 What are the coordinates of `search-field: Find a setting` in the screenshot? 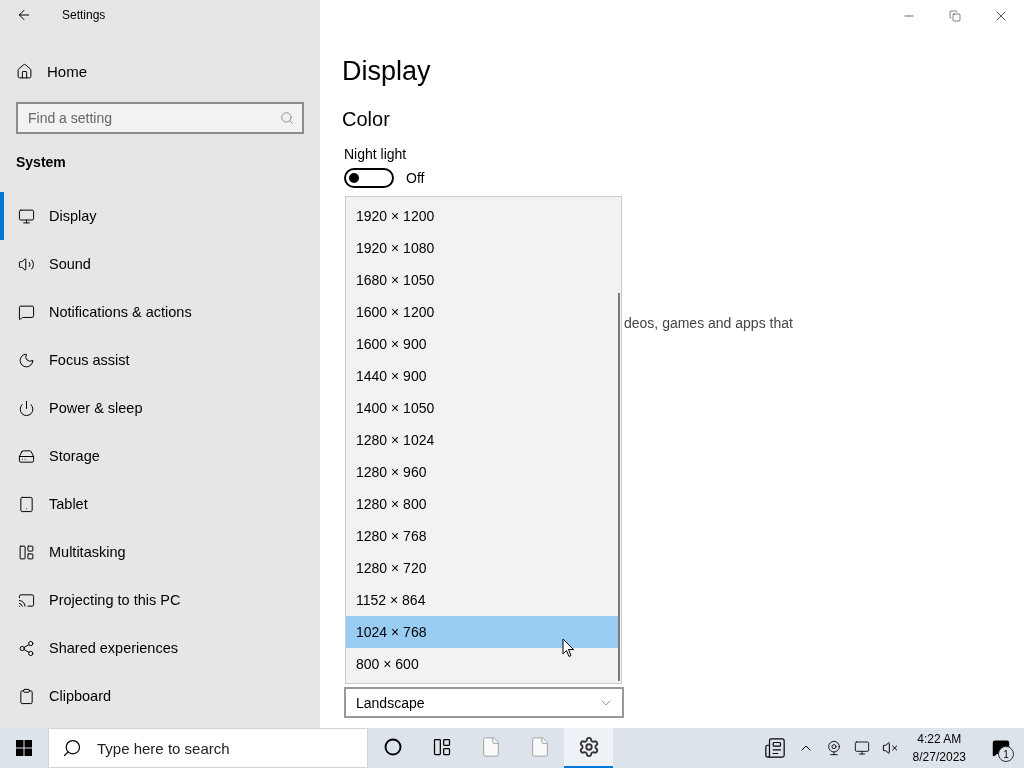 It's located at (160, 117).